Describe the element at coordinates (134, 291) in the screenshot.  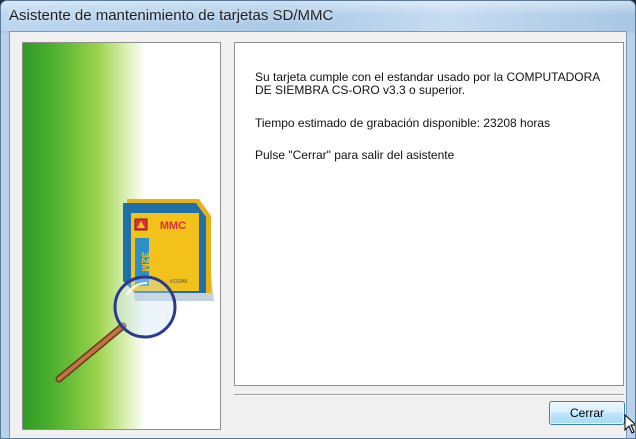
I see `sd-card-magnifier-illustration: MMC 32M KODAK` at that location.